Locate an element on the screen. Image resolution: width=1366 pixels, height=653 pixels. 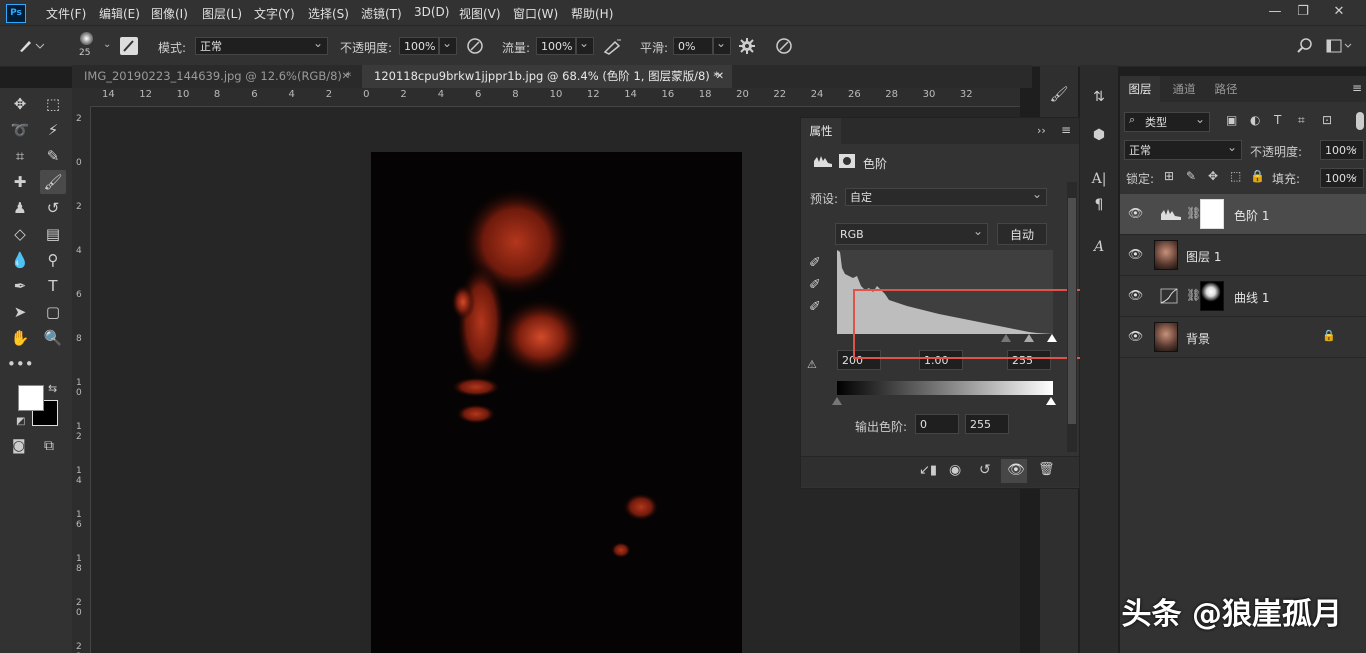
tab-properties: 属性 is located at coordinates (821, 131).